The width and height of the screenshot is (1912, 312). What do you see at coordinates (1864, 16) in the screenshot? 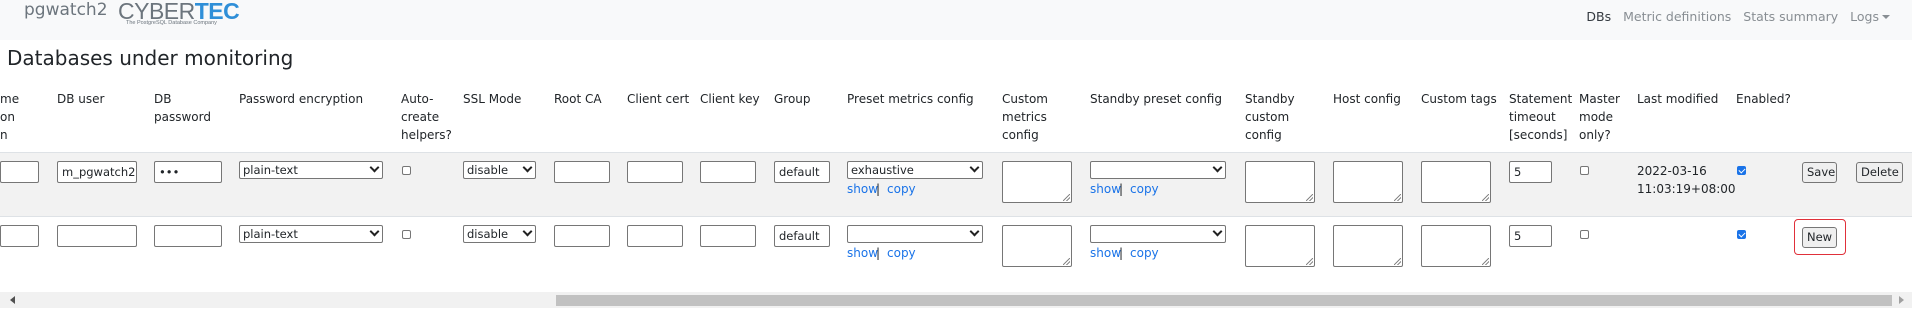
I see `nav-logs-label: Logs` at bounding box center [1864, 16].